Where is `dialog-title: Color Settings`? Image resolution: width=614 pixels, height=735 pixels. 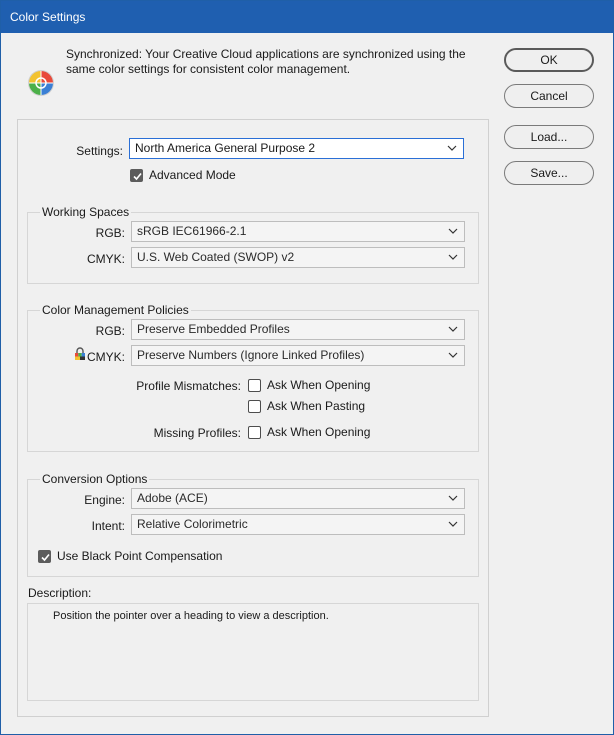 dialog-title: Color Settings is located at coordinates (307, 17).